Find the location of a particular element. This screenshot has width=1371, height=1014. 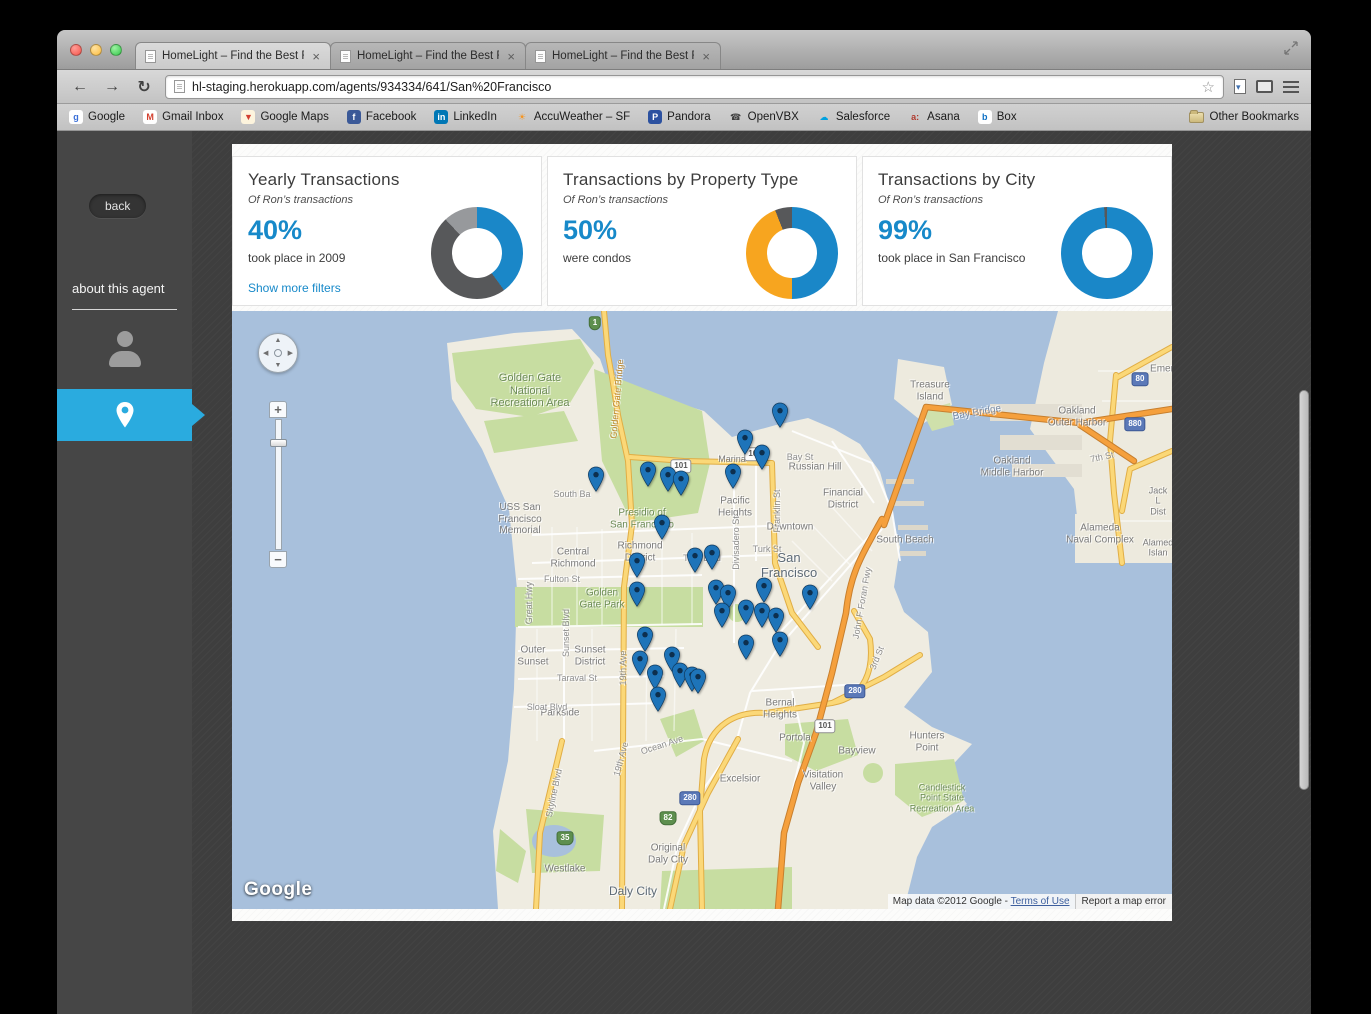

bookmark-star-icon: ☆ is located at coordinates (1208, 87).